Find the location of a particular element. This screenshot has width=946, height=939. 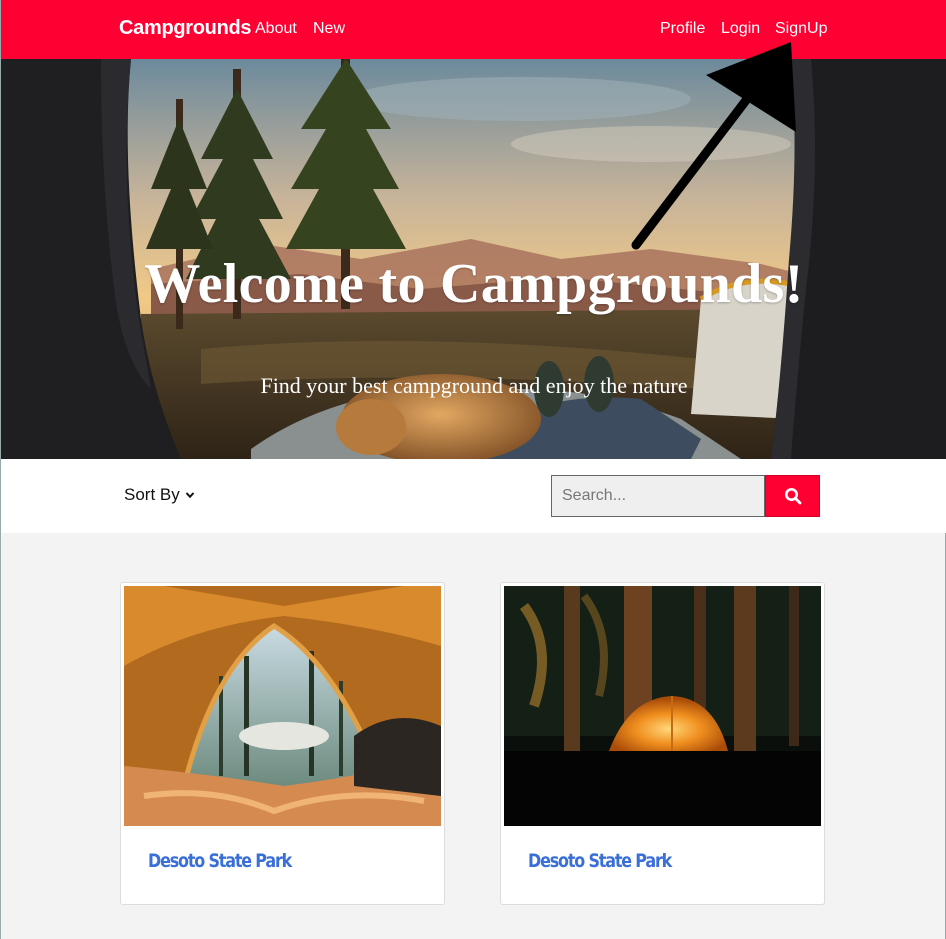

hero-title: Welcome to Campgrounds! is located at coordinates (474, 284).